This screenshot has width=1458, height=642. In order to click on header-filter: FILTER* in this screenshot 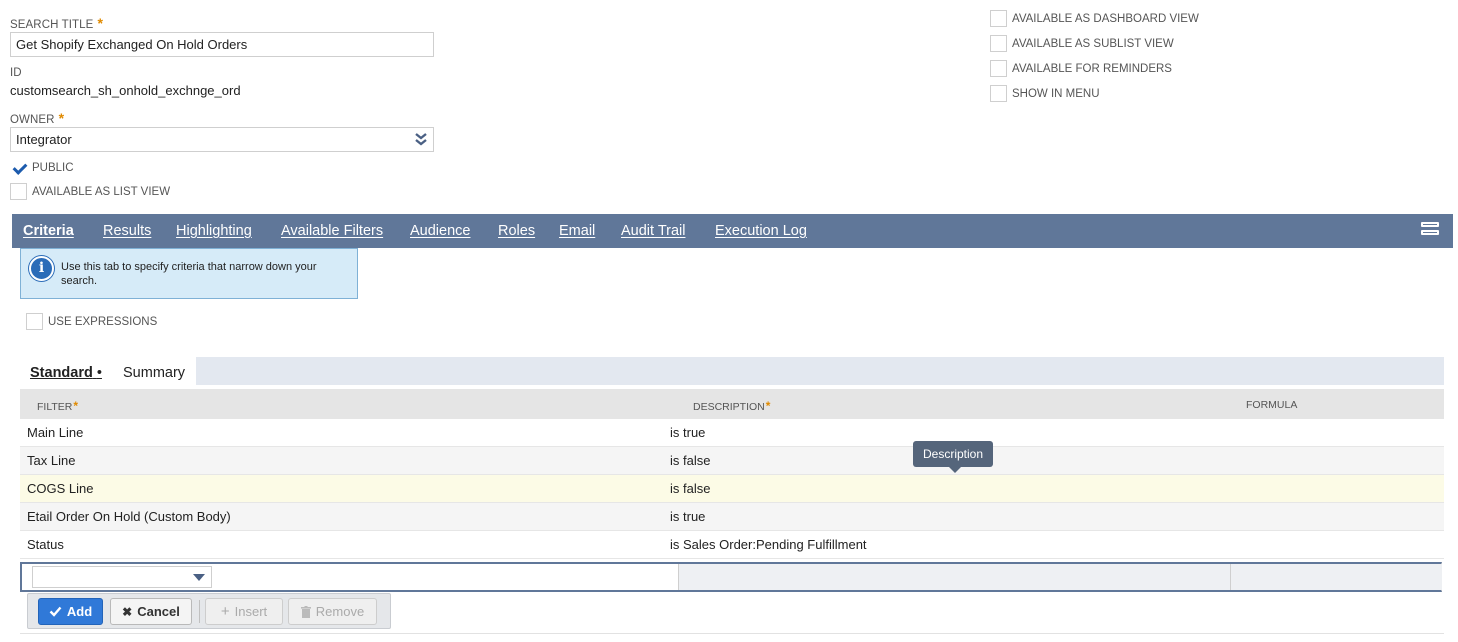, I will do `click(57, 406)`.